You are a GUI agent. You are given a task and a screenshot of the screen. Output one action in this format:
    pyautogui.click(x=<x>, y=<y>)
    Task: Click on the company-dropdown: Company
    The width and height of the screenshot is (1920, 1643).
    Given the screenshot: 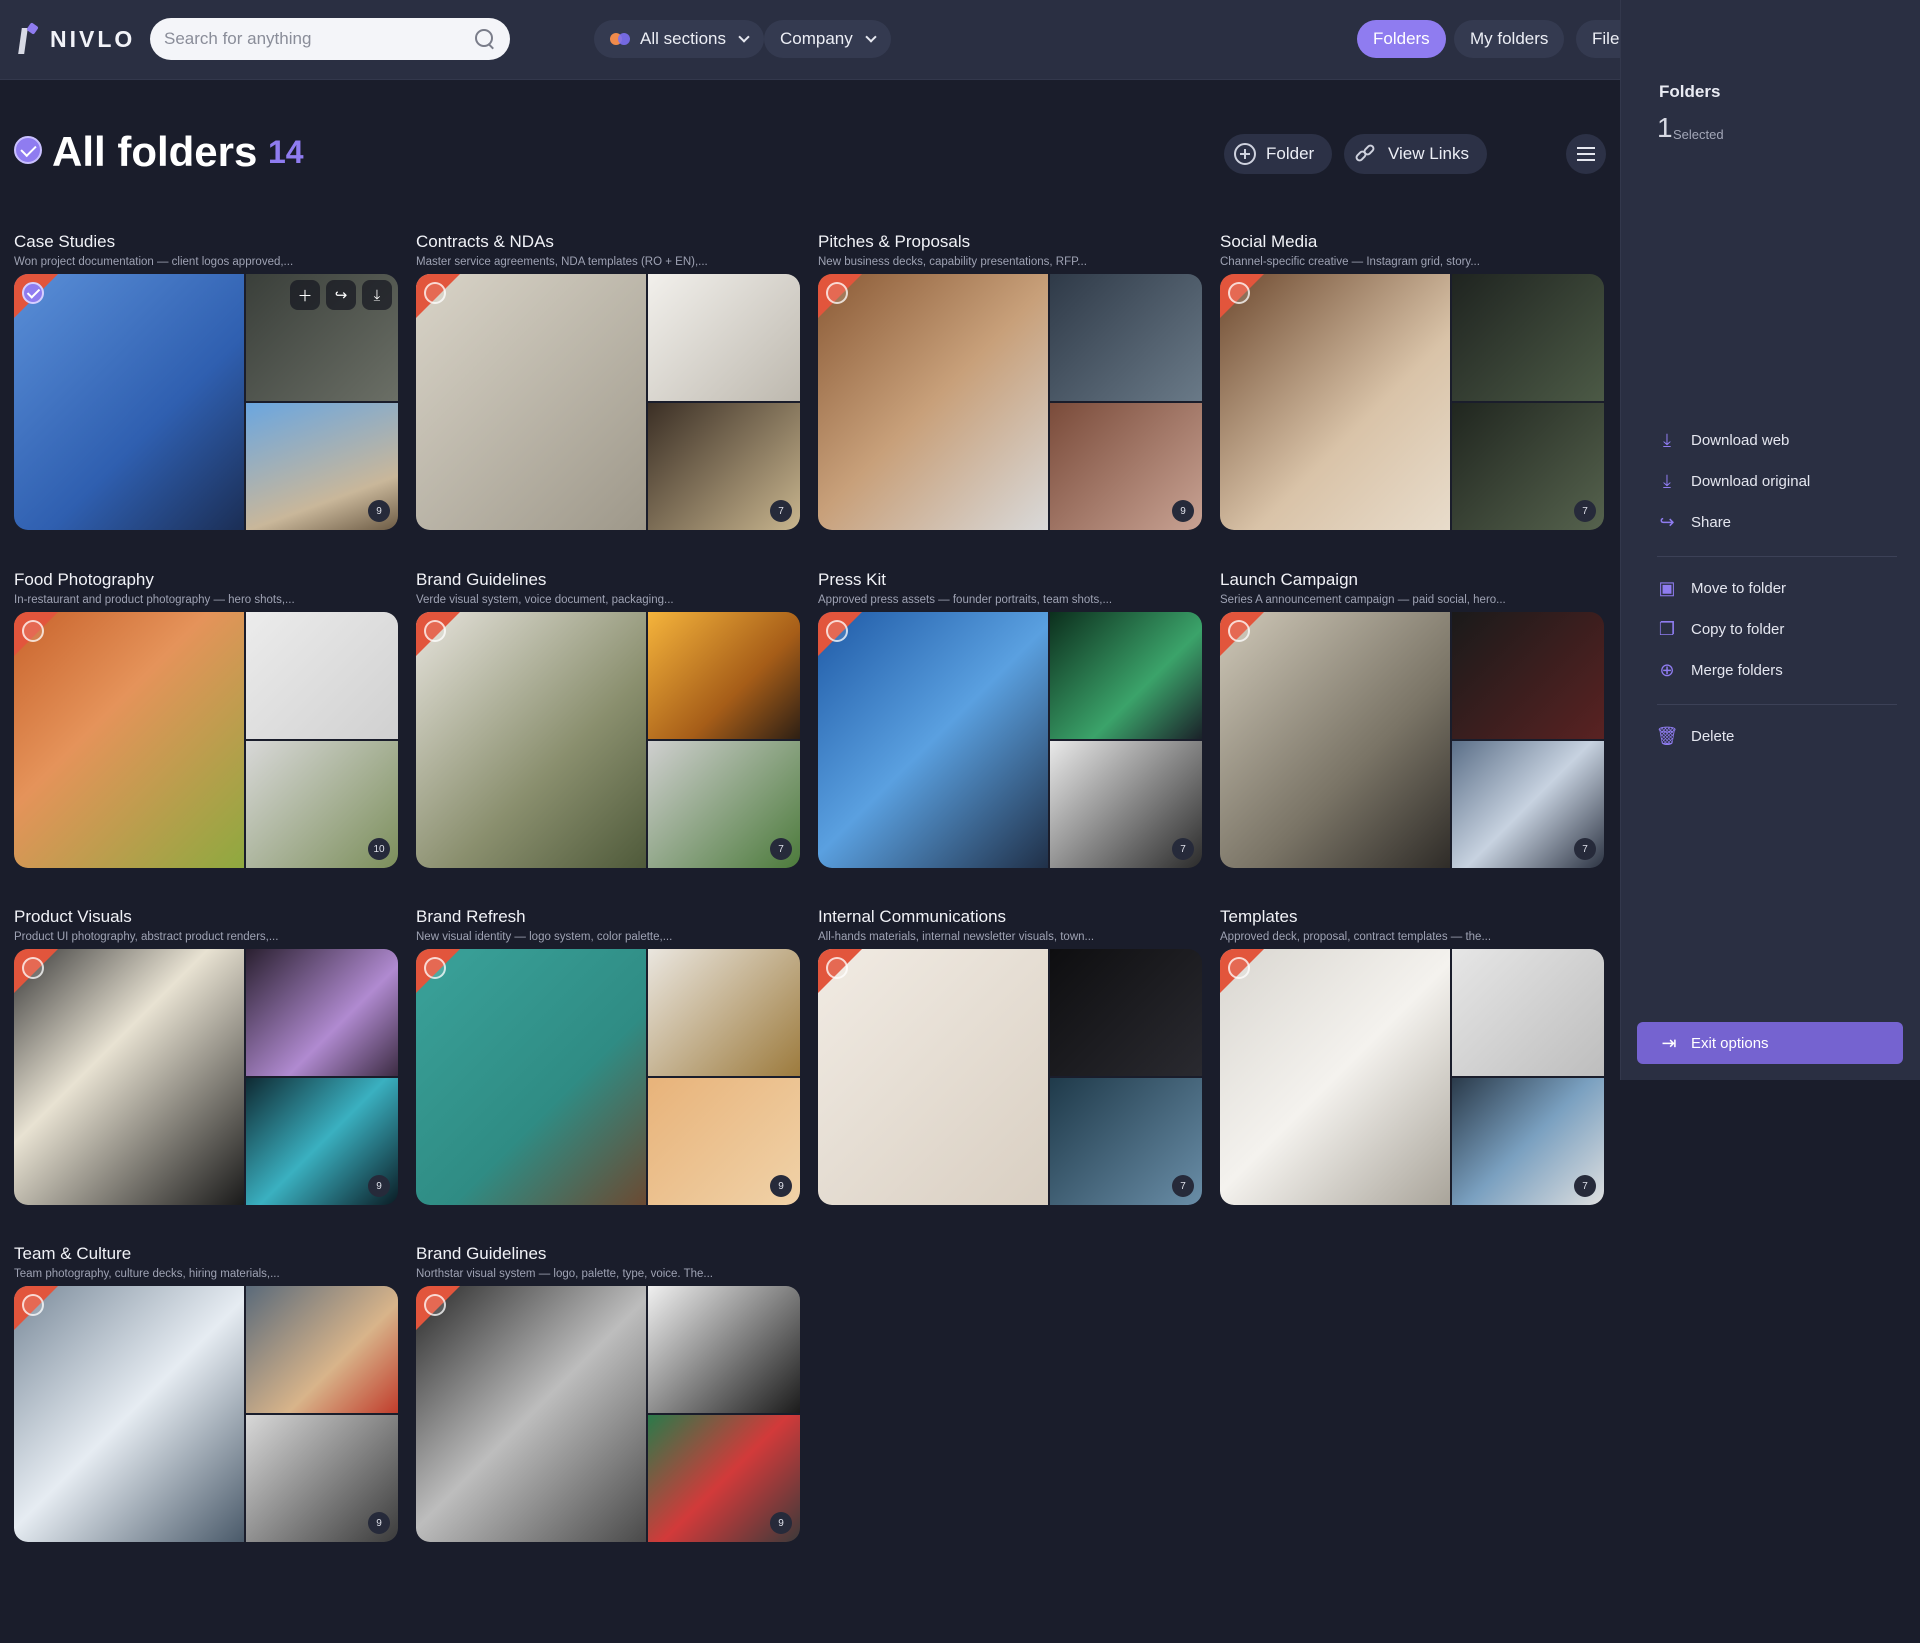 What is the action you would take?
    pyautogui.click(x=827, y=39)
    